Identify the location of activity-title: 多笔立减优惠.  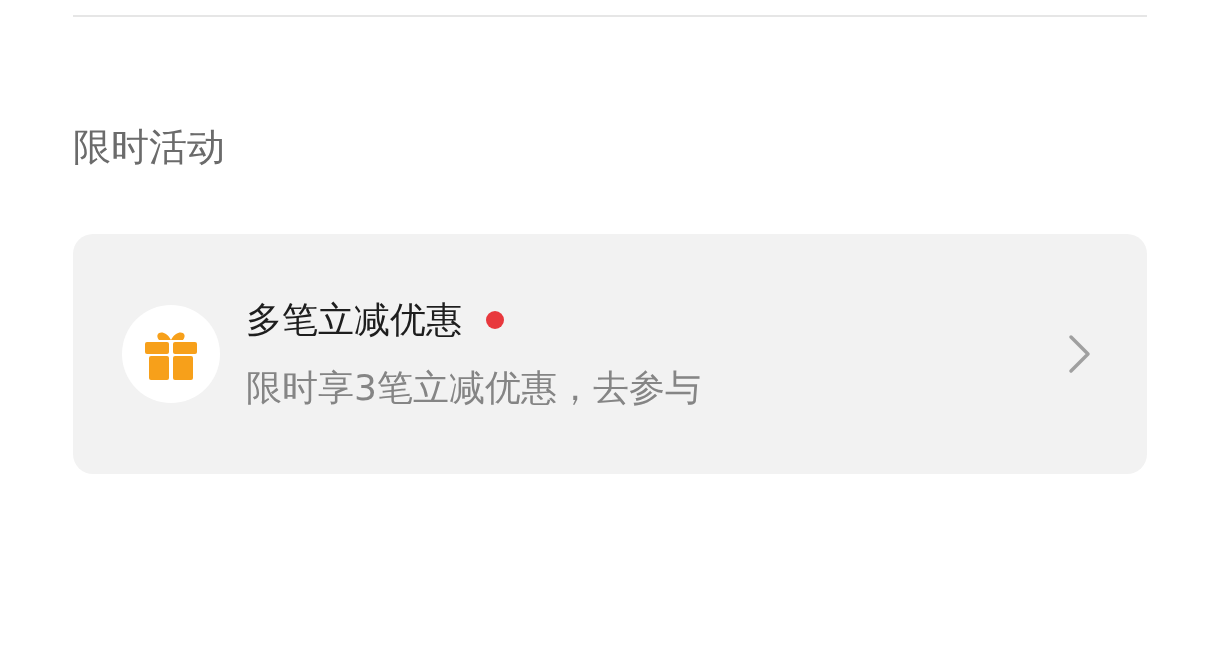
(354, 320).